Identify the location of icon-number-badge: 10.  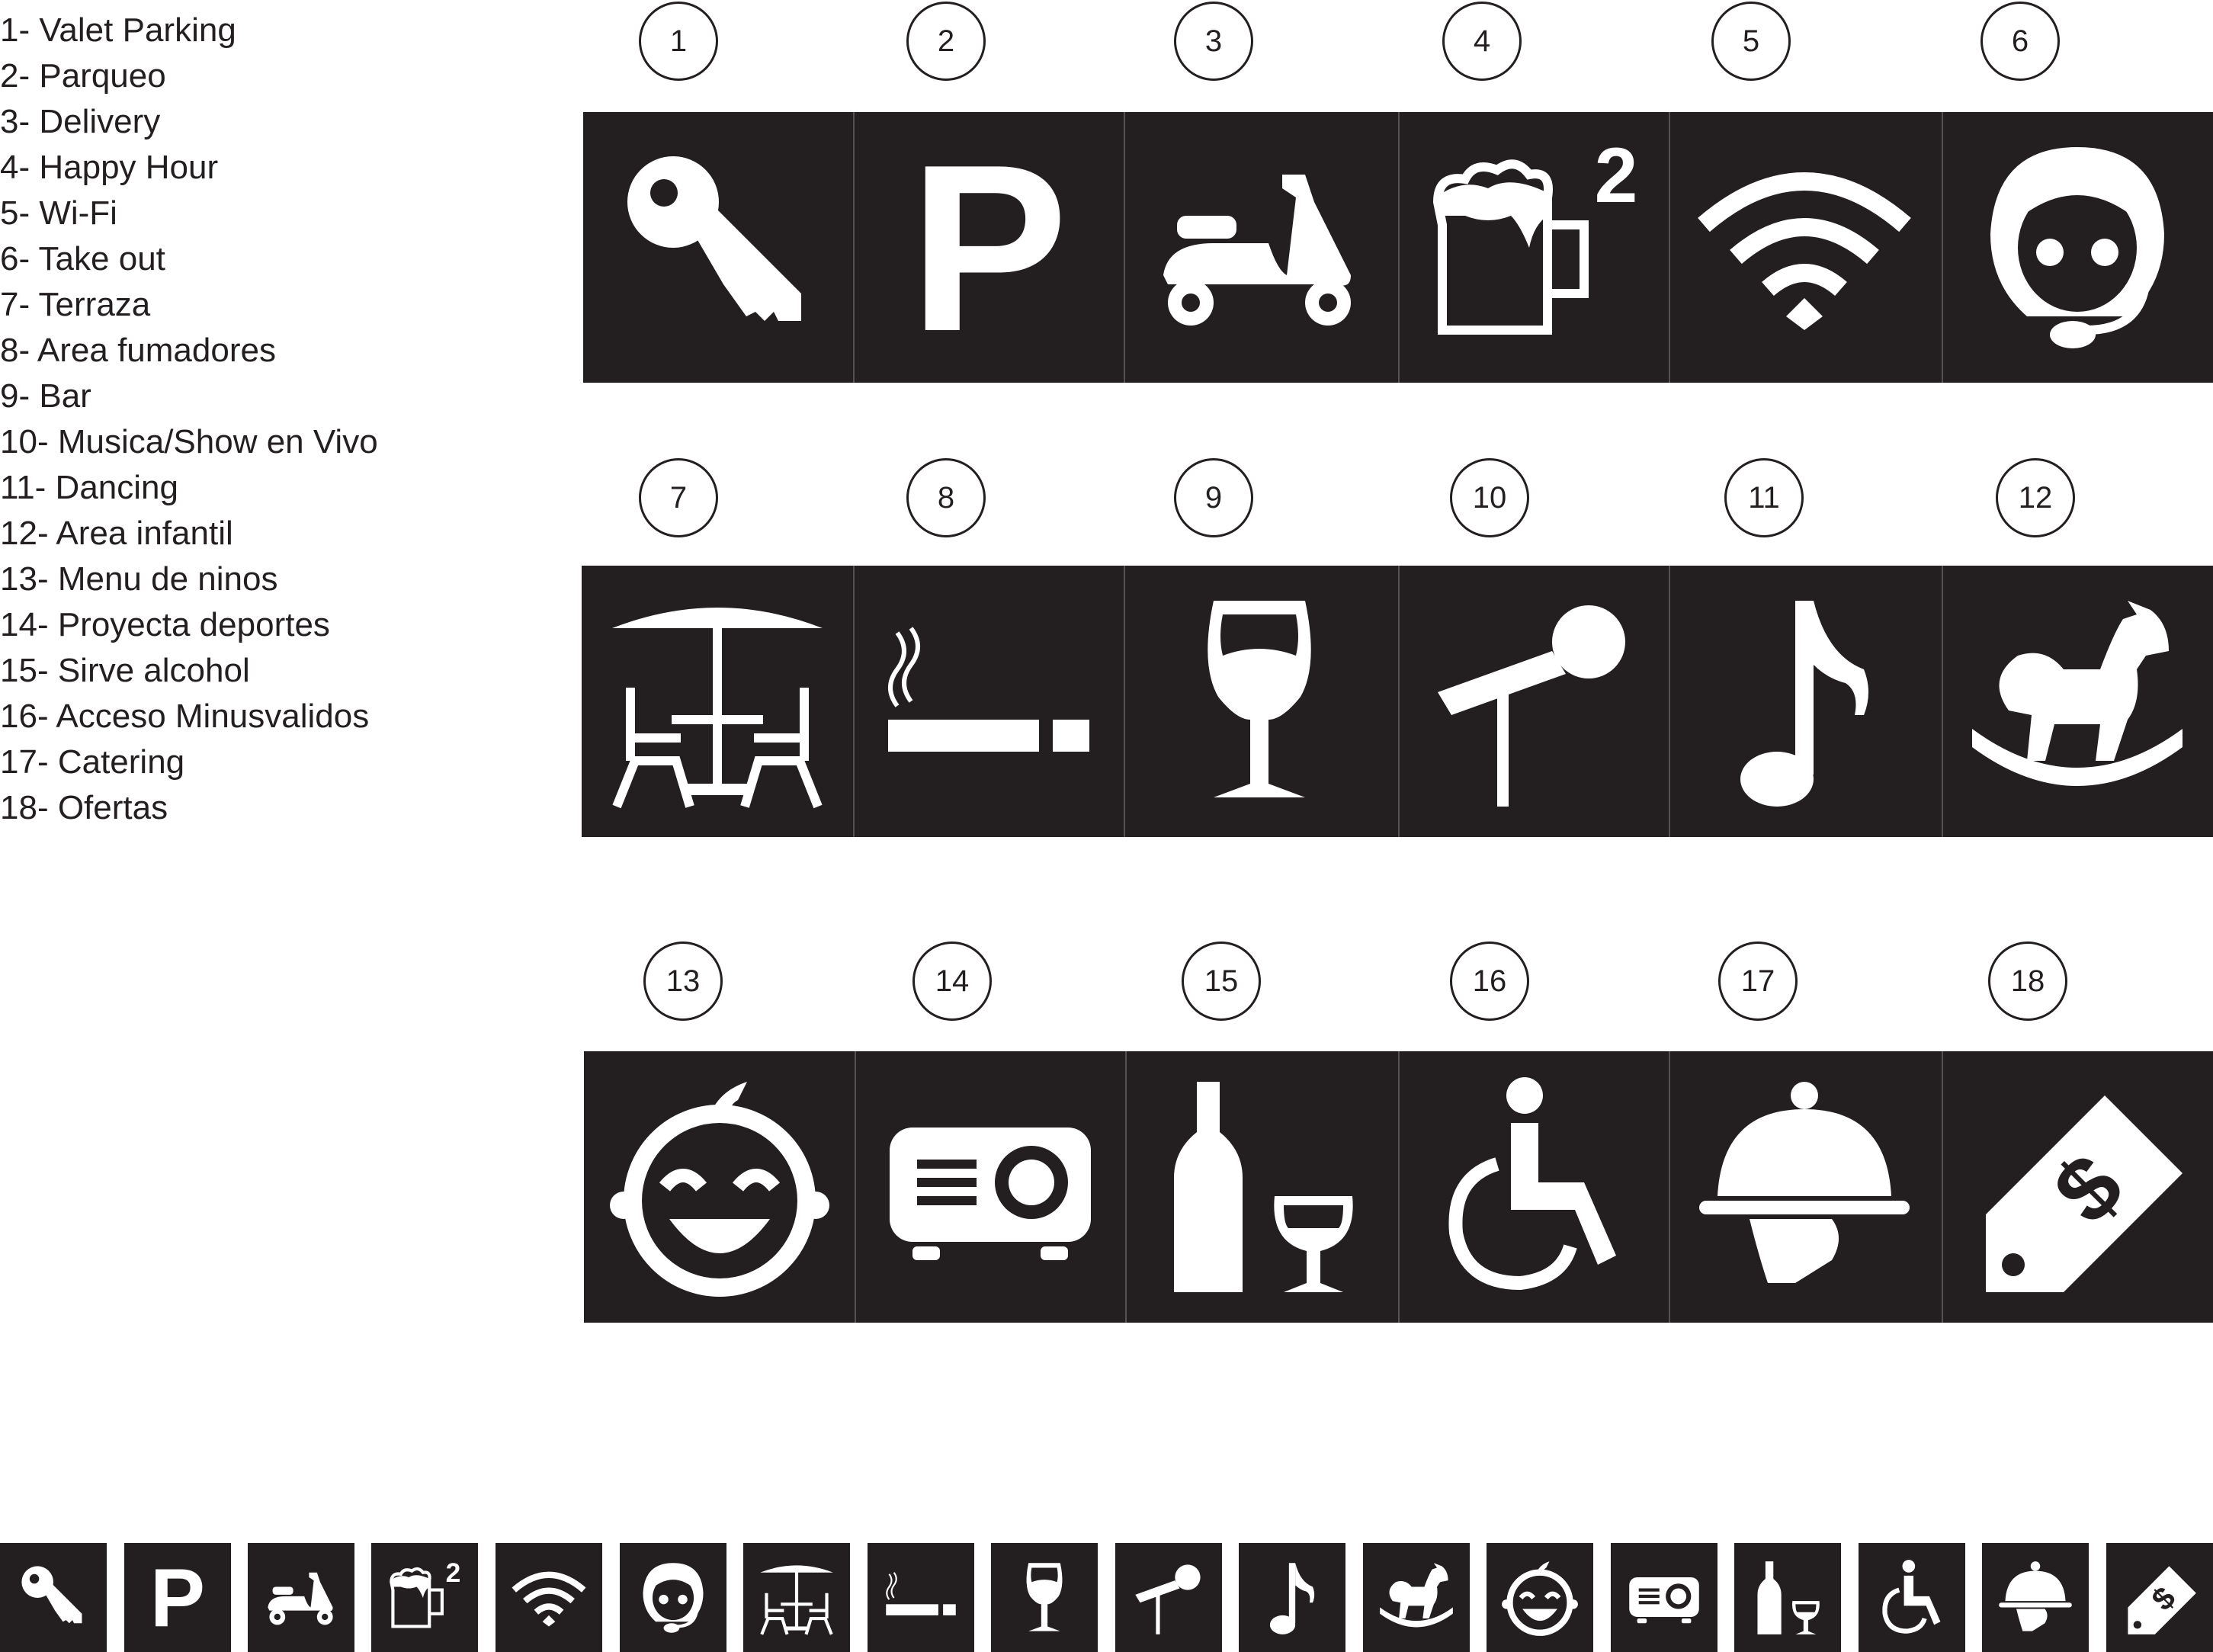
(1489, 497).